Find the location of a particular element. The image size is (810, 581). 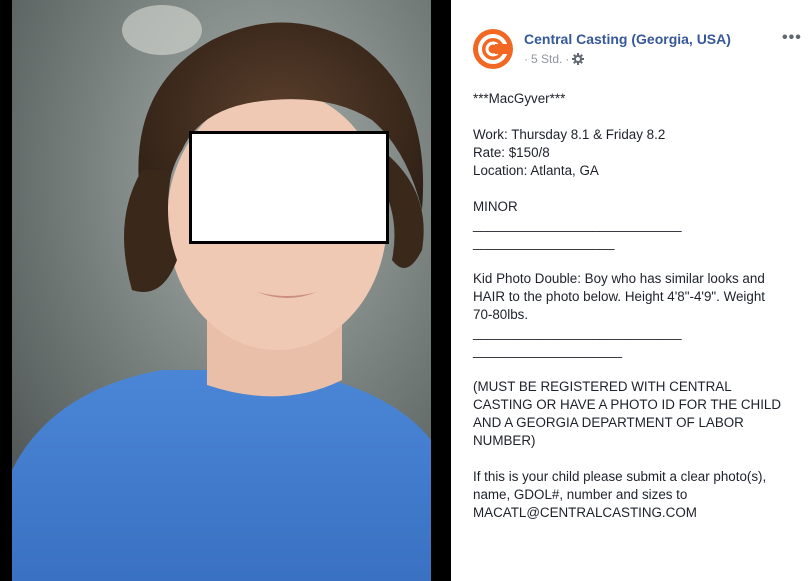

description-line: 70-80lbs. is located at coordinates (501, 314).